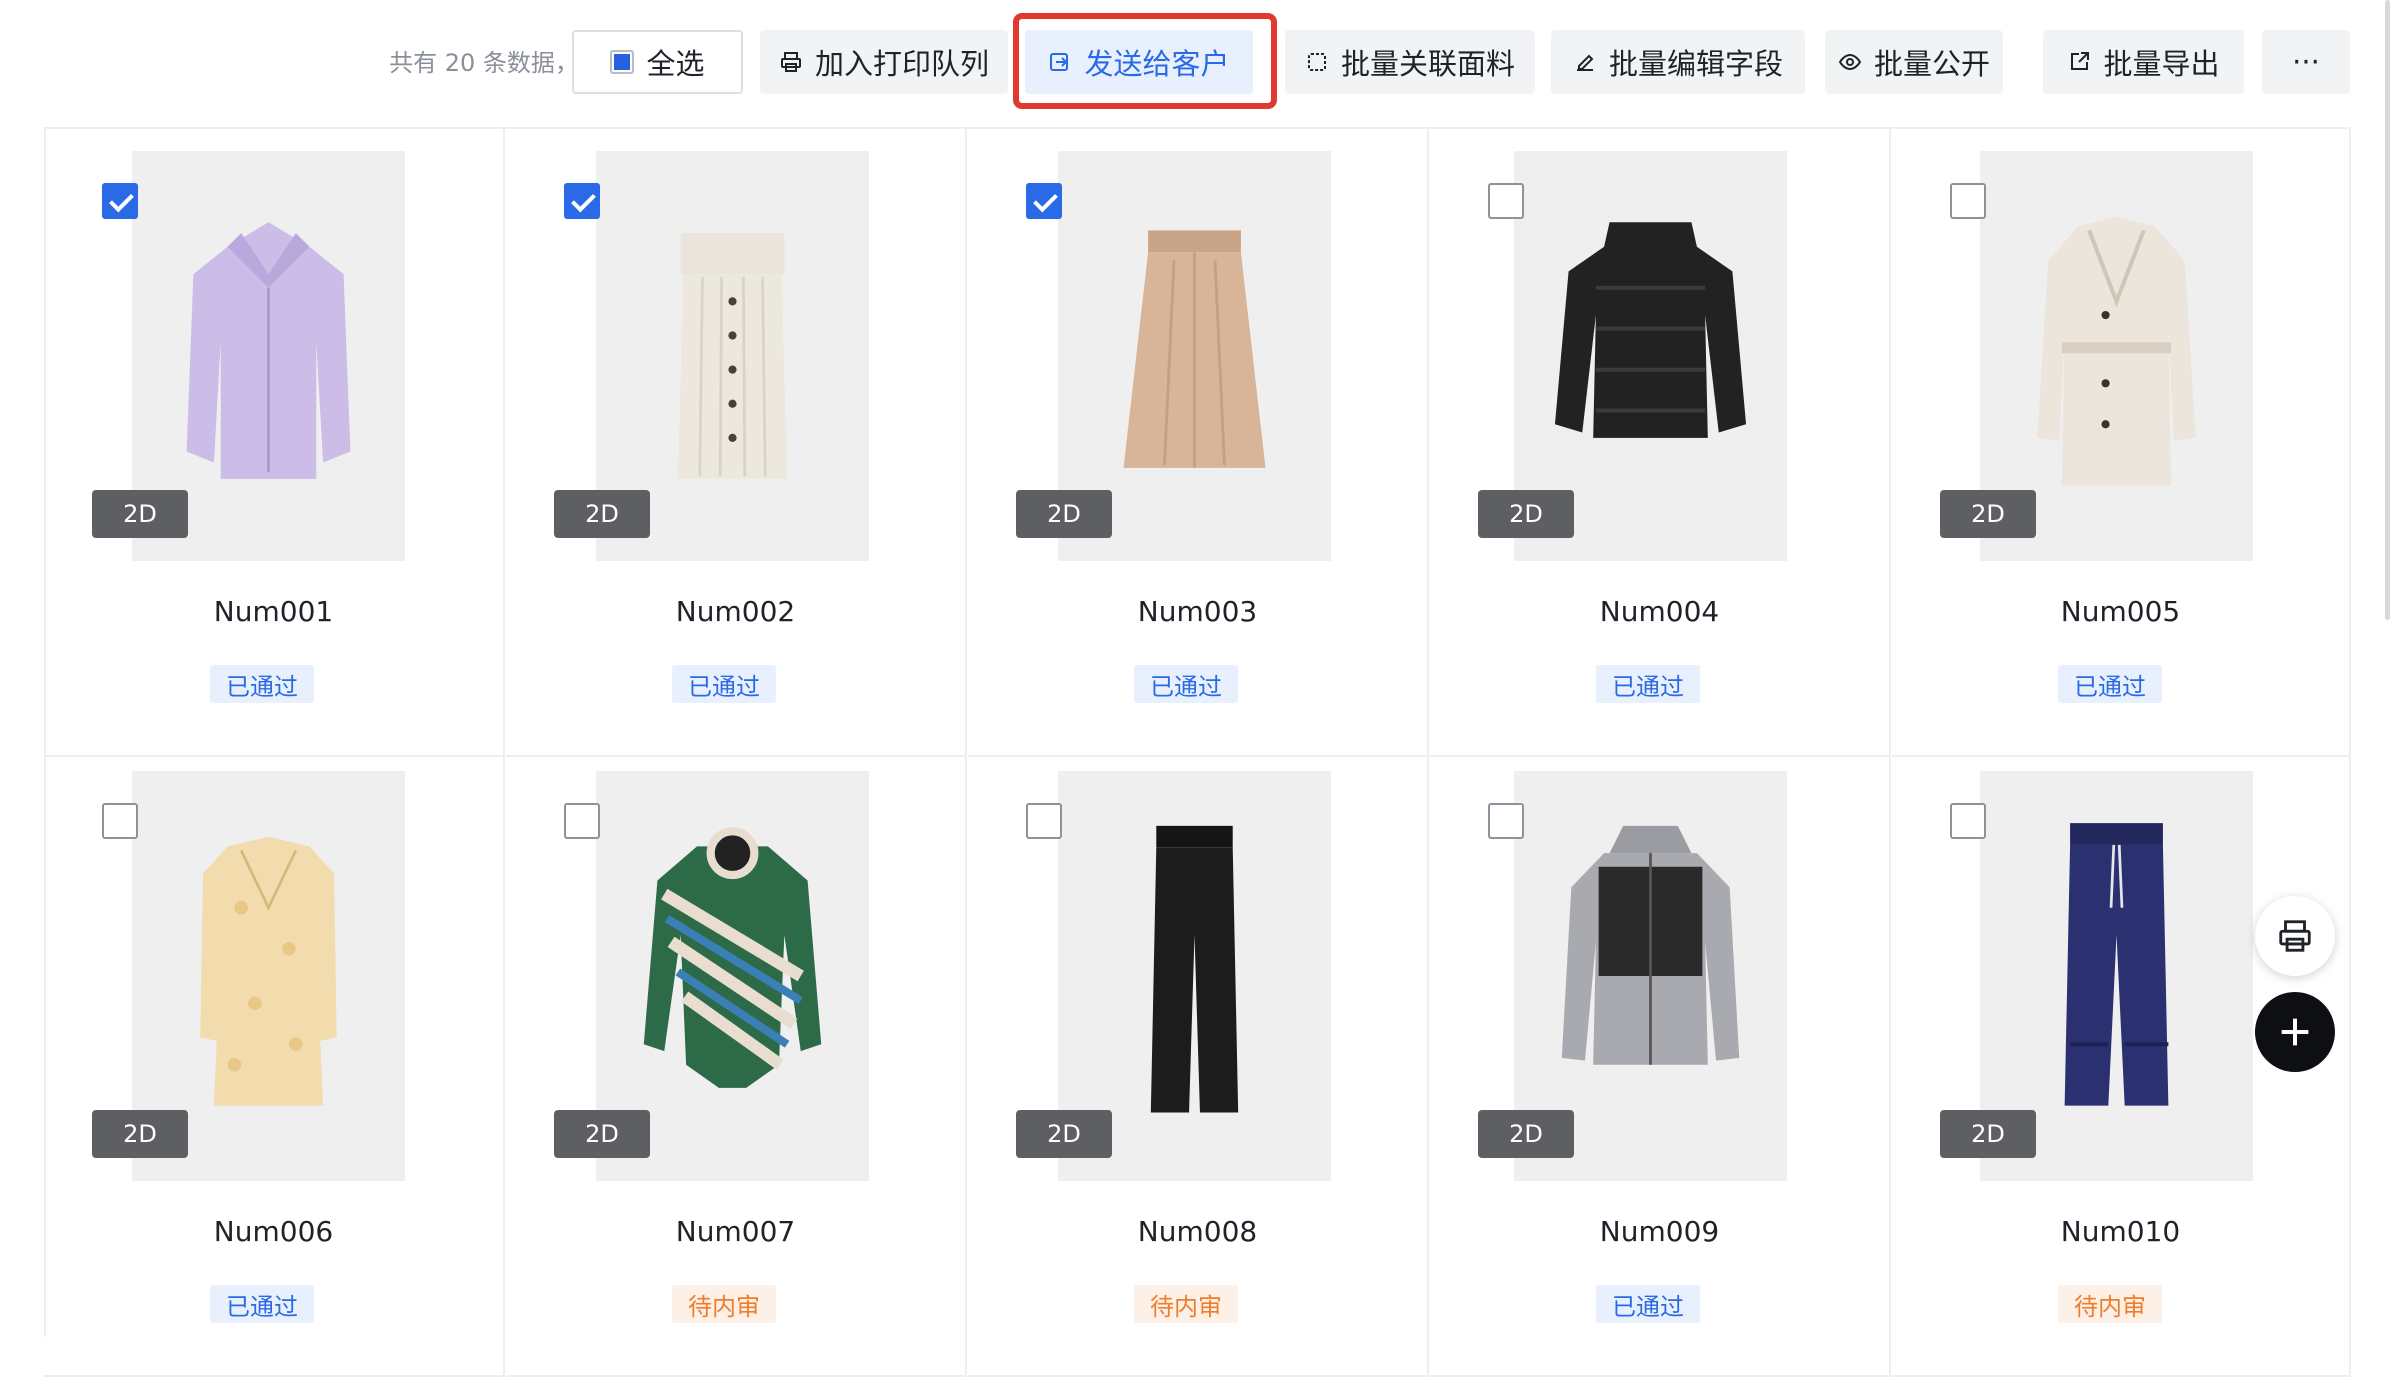 This screenshot has width=2390, height=1377. What do you see at coordinates (901, 64) in the screenshot?
I see `add-to-print-queue-label: 加入打印队列` at bounding box center [901, 64].